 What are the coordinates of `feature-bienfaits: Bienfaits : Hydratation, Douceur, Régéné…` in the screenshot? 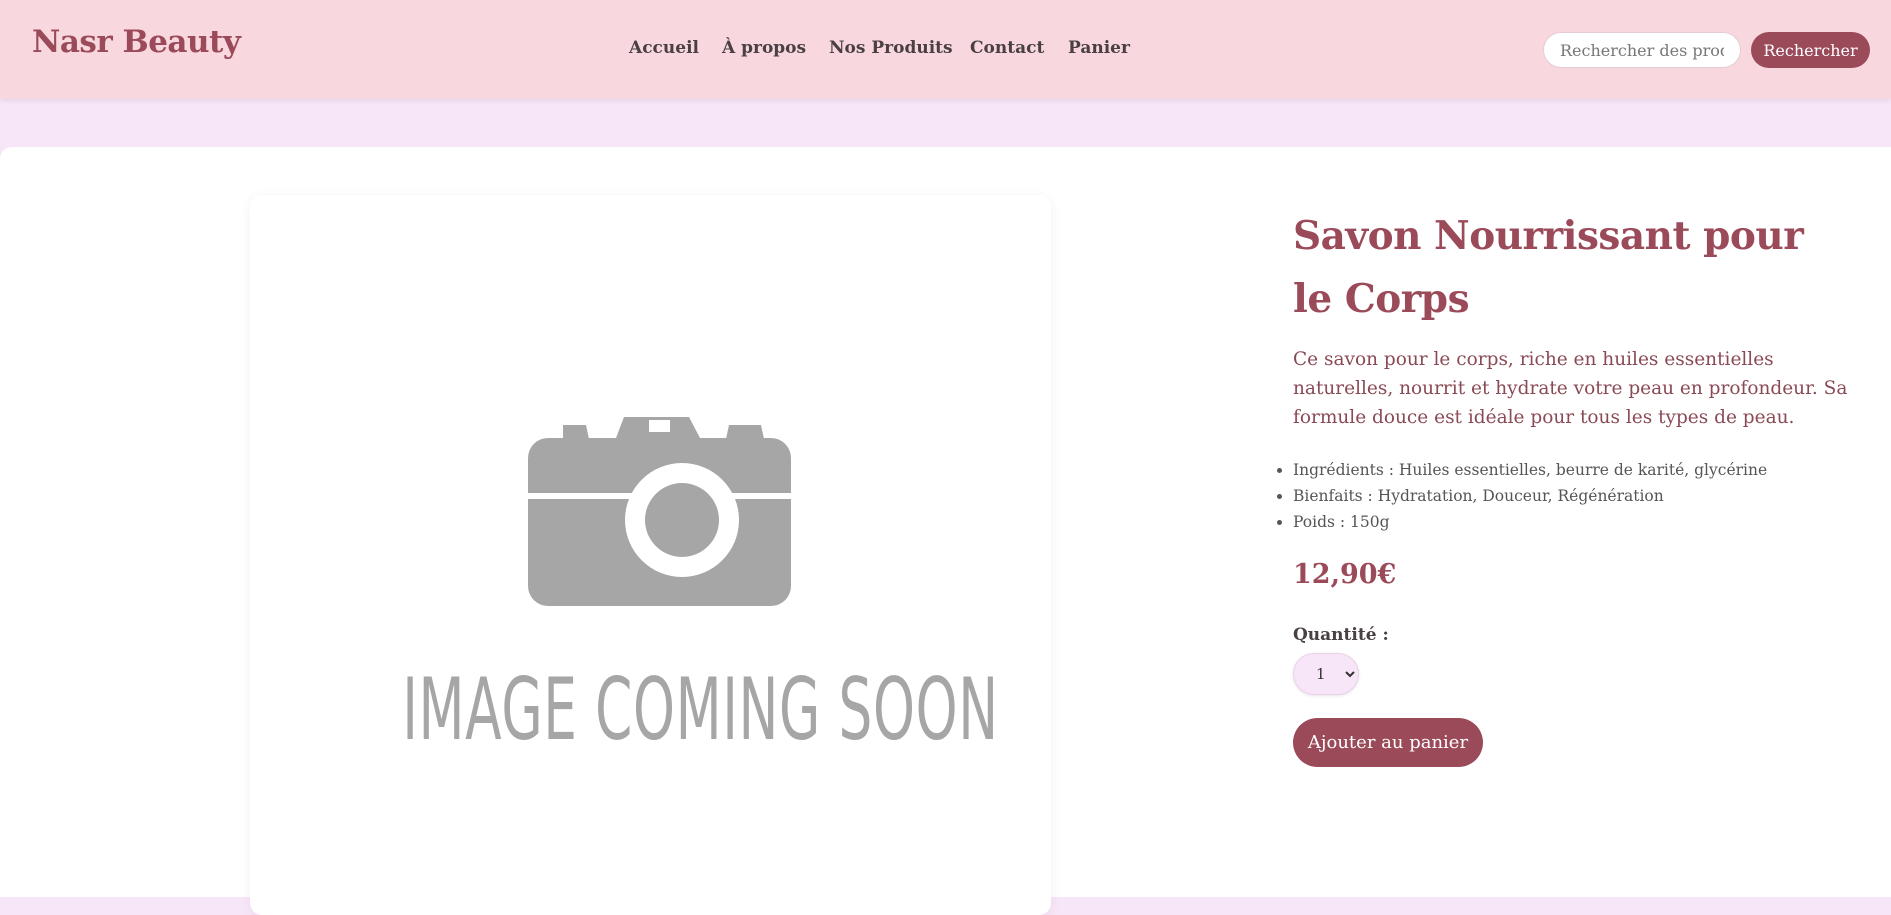 It's located at (1521, 496).